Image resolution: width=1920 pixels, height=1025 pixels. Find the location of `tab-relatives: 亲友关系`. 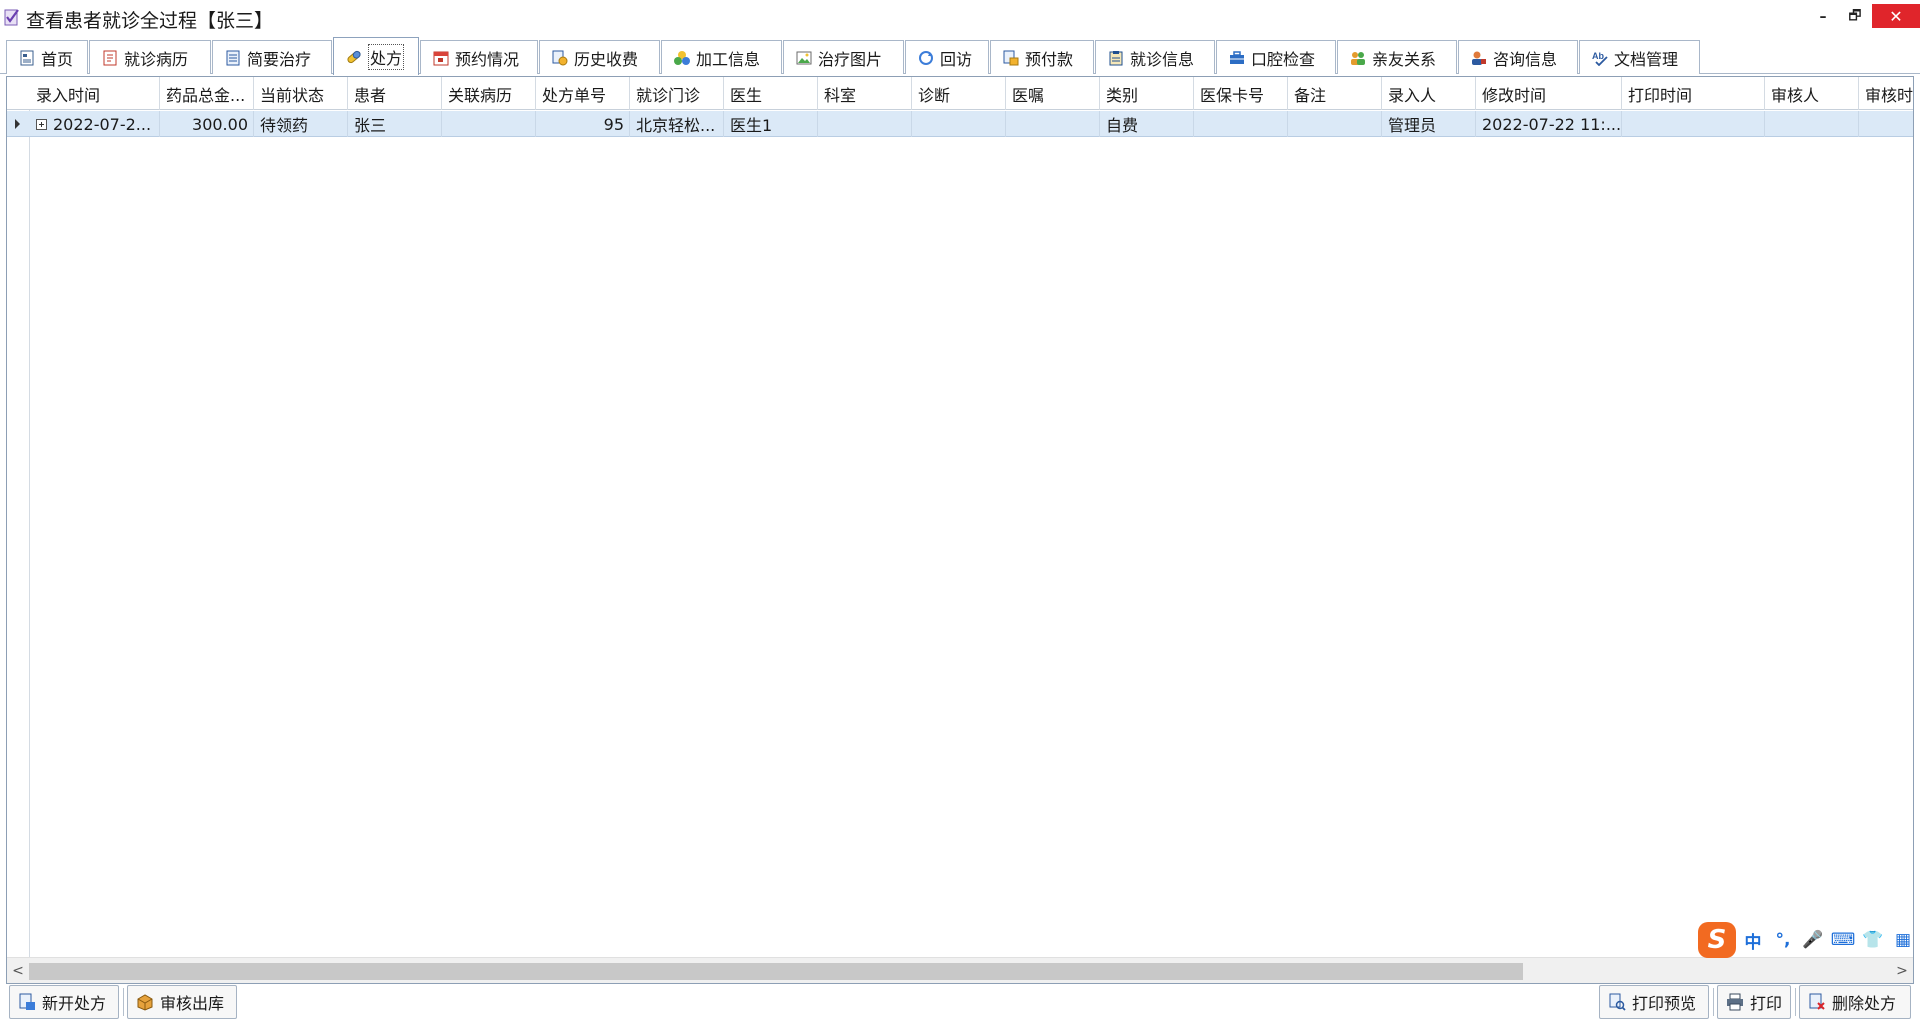

tab-relatives: 亲友关系 is located at coordinates (1397, 57).